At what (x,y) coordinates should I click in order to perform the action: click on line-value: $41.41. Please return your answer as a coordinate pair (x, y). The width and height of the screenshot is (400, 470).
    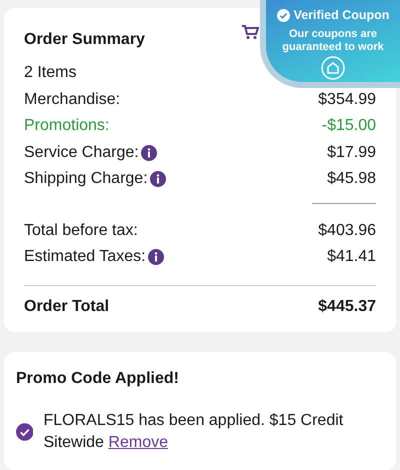
    Looking at the image, I should click on (351, 257).